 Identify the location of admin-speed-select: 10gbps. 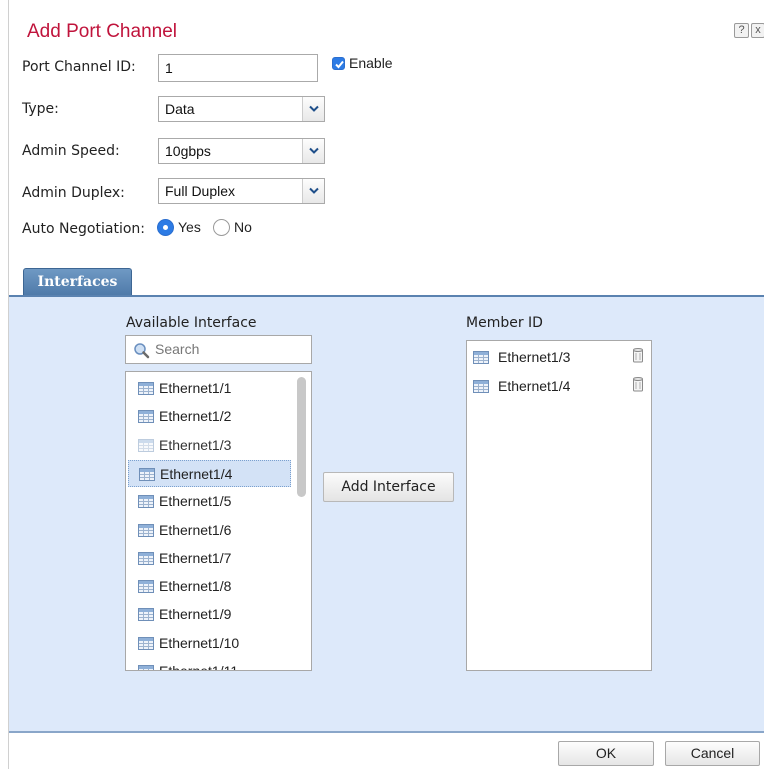
(241, 151).